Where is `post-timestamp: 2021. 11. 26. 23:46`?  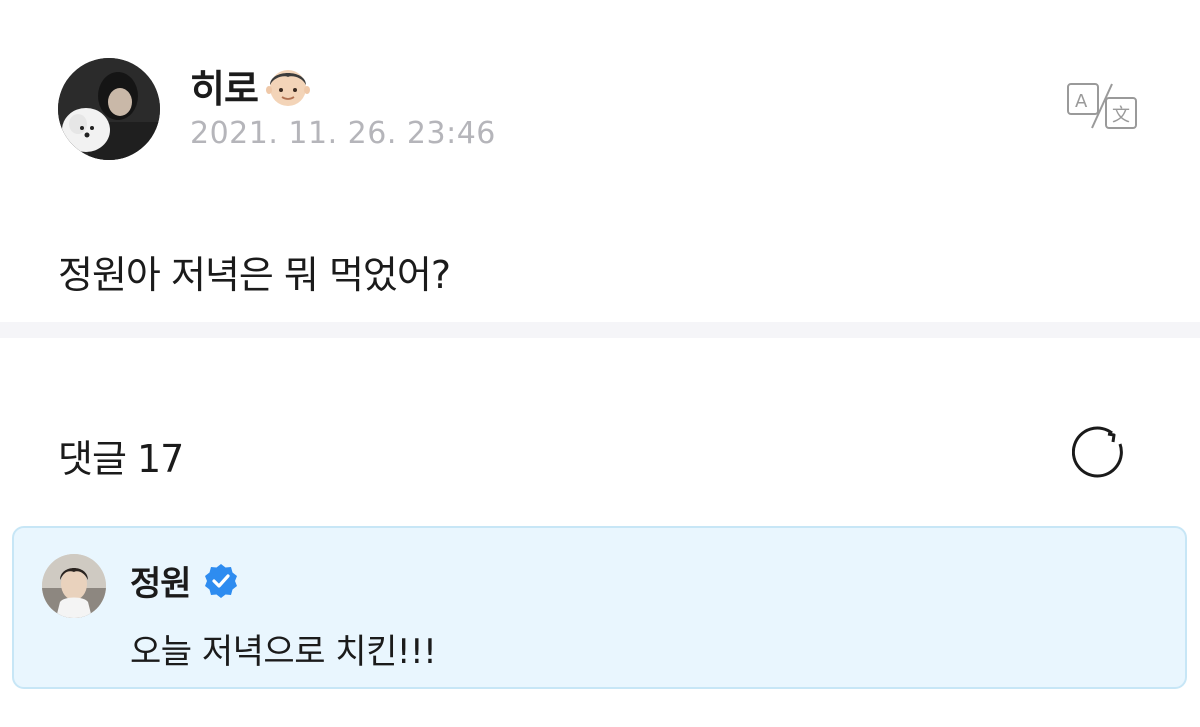
post-timestamp: 2021. 11. 26. 23:46 is located at coordinates (343, 133).